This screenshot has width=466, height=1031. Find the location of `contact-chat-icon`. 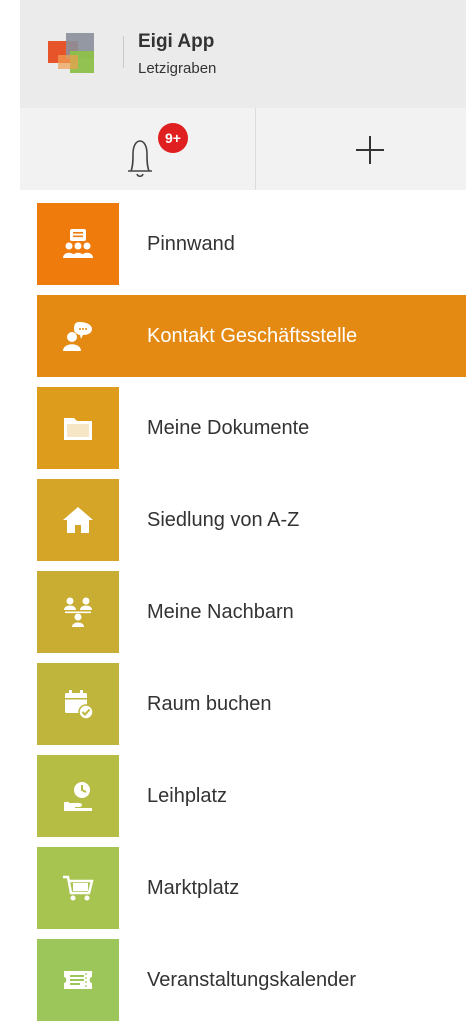

contact-chat-icon is located at coordinates (77, 336).